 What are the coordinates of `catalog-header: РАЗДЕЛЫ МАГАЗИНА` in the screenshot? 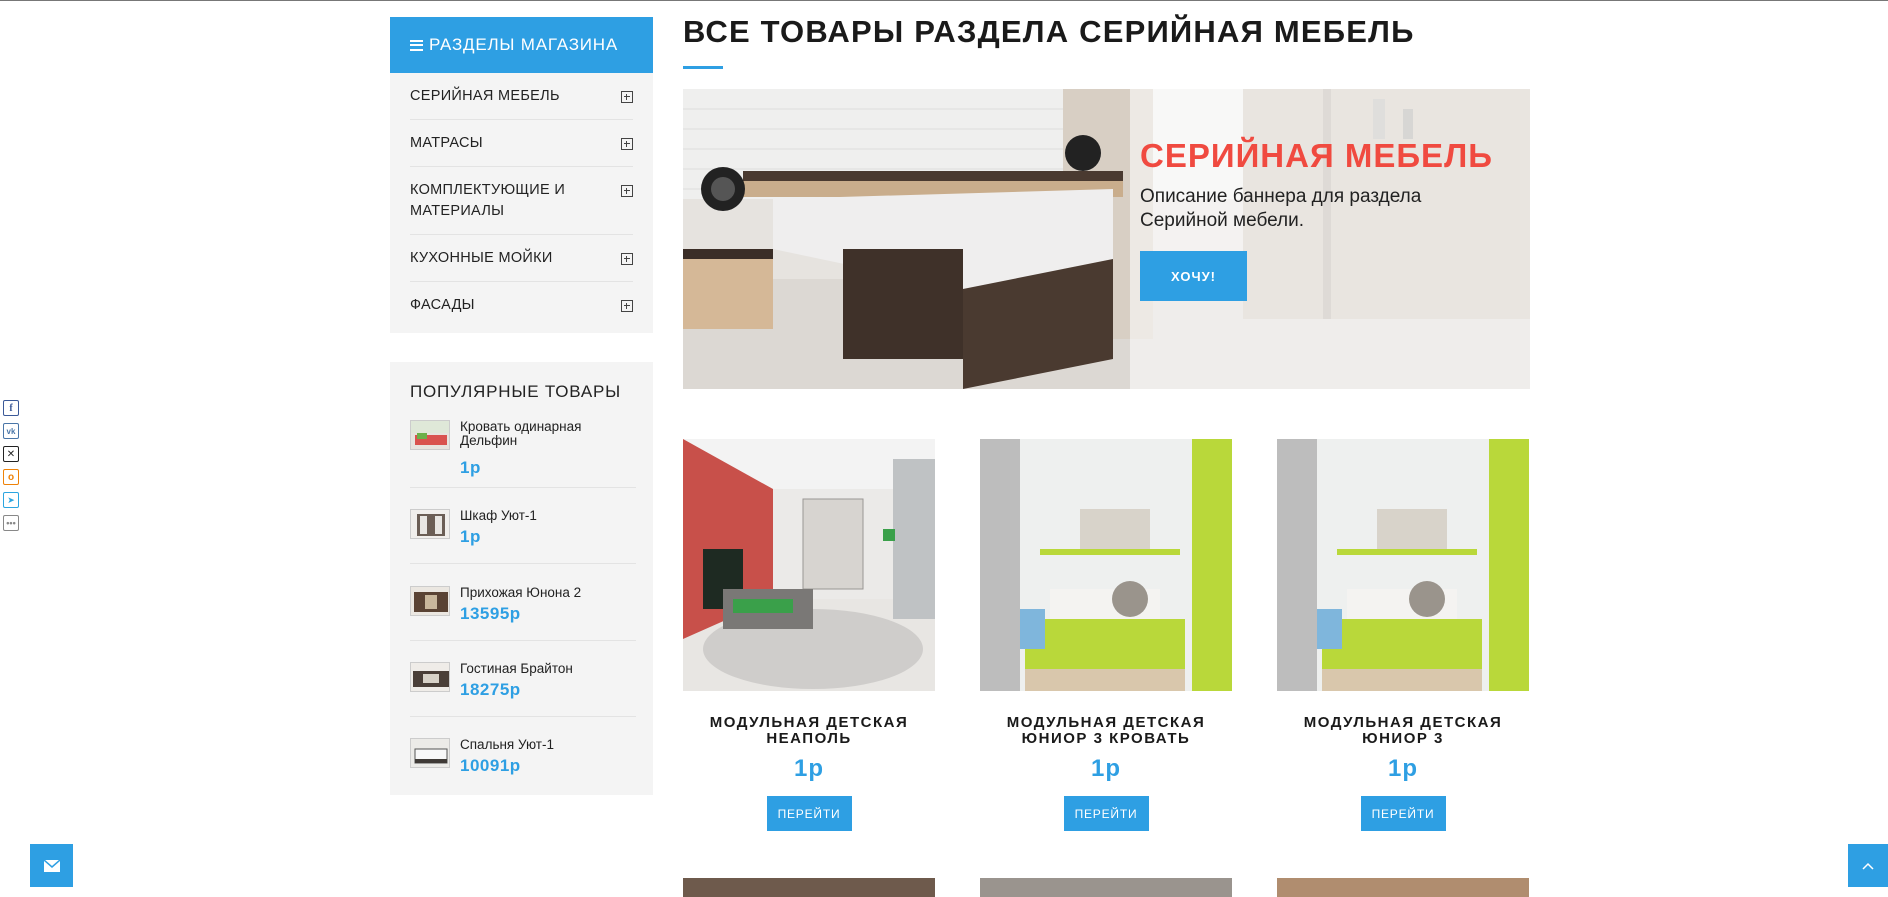 It's located at (521, 45).